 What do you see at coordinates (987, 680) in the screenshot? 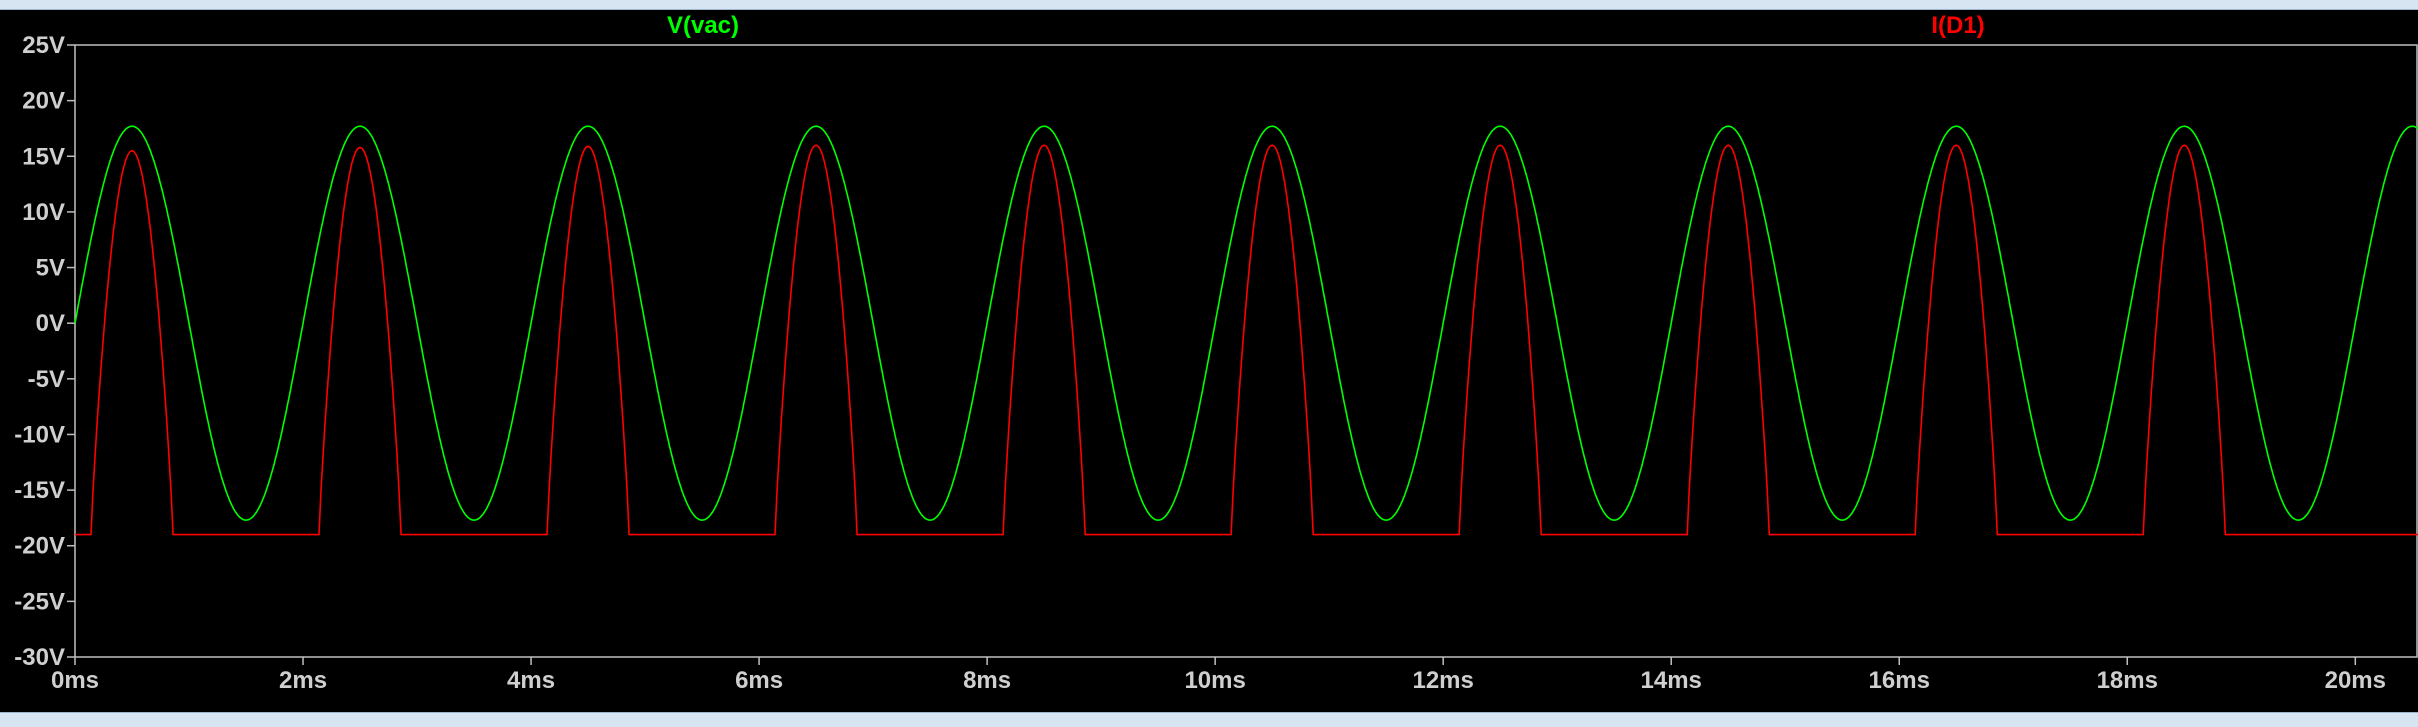
I see `x-tick-label: 8ms` at bounding box center [987, 680].